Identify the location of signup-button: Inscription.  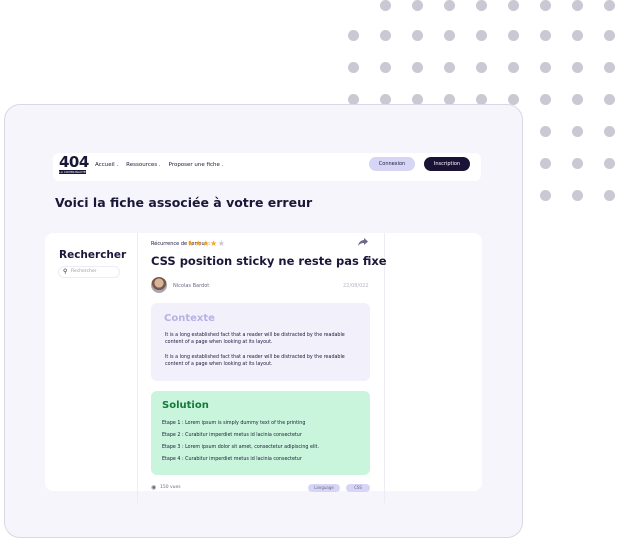
(447, 164).